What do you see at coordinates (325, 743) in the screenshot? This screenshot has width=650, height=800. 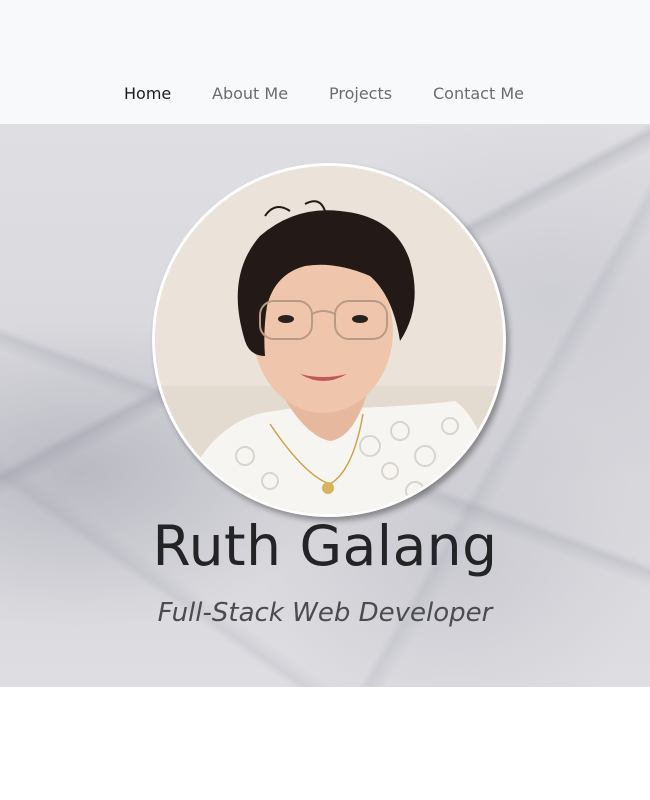 I see `page-bottom-area` at bounding box center [325, 743].